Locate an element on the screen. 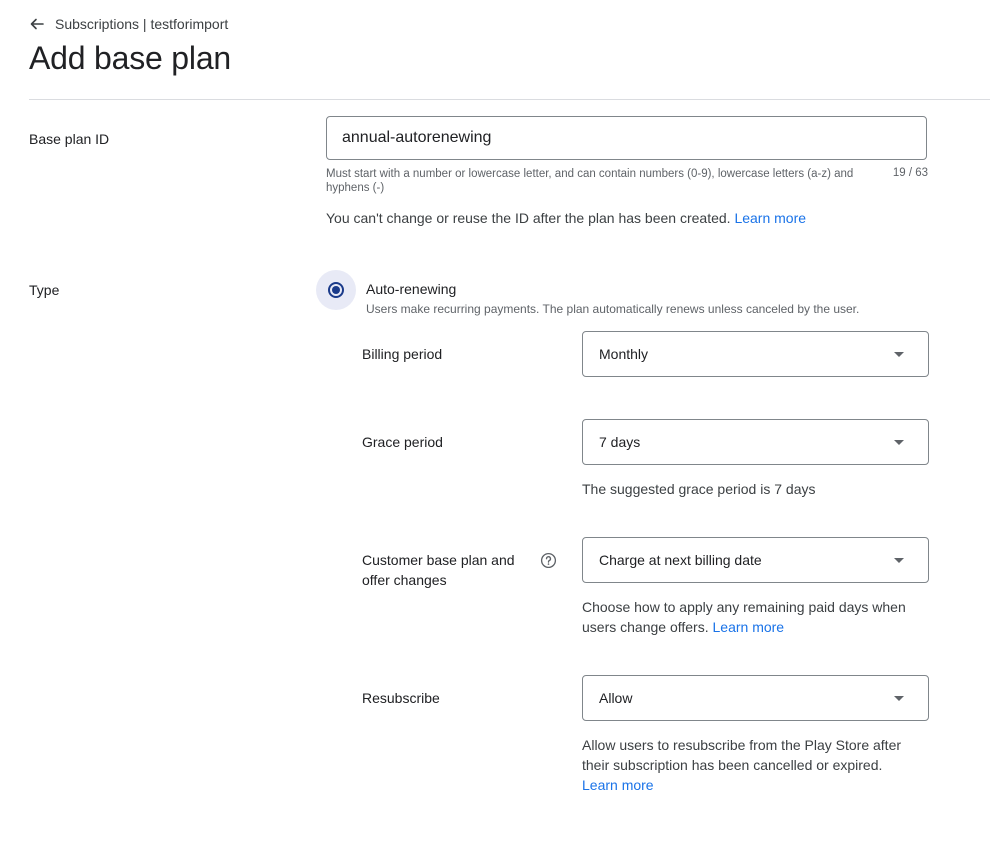  auto-renewing-label: Auto-renewing is located at coordinates (411, 289).